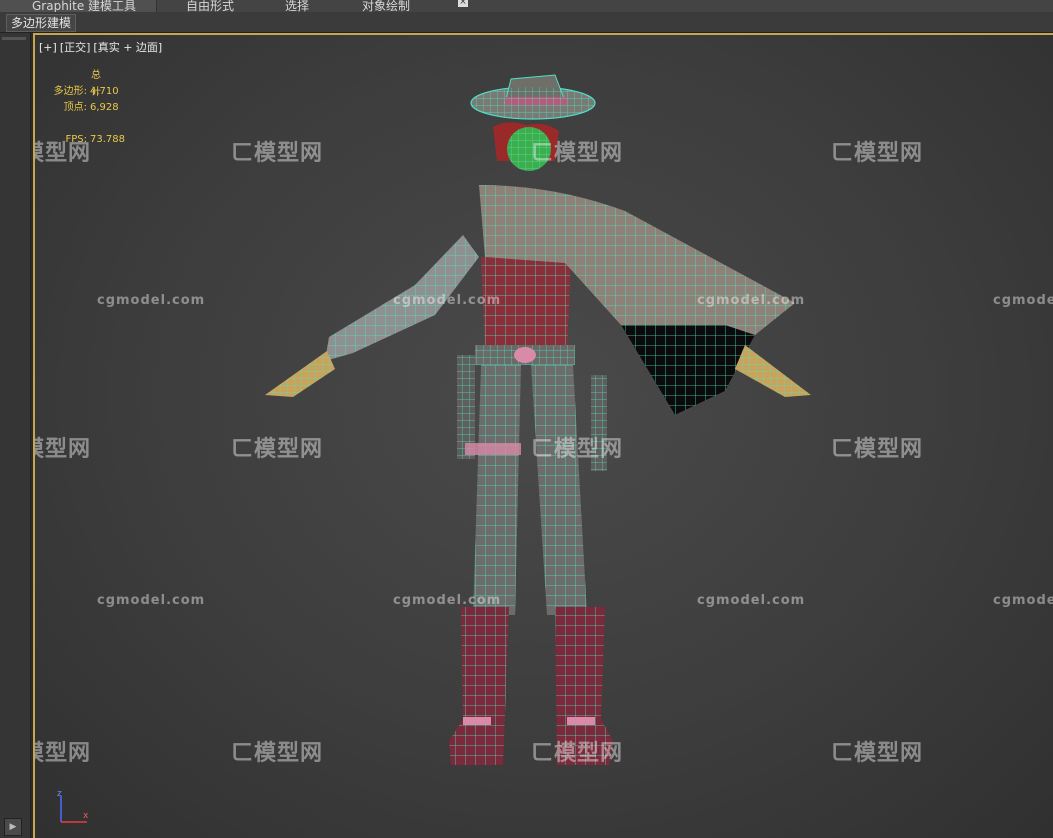 The image size is (1053, 838). I want to click on tab-graphite-modeling-tools: Graphite 建模工具, so click(79, 6).